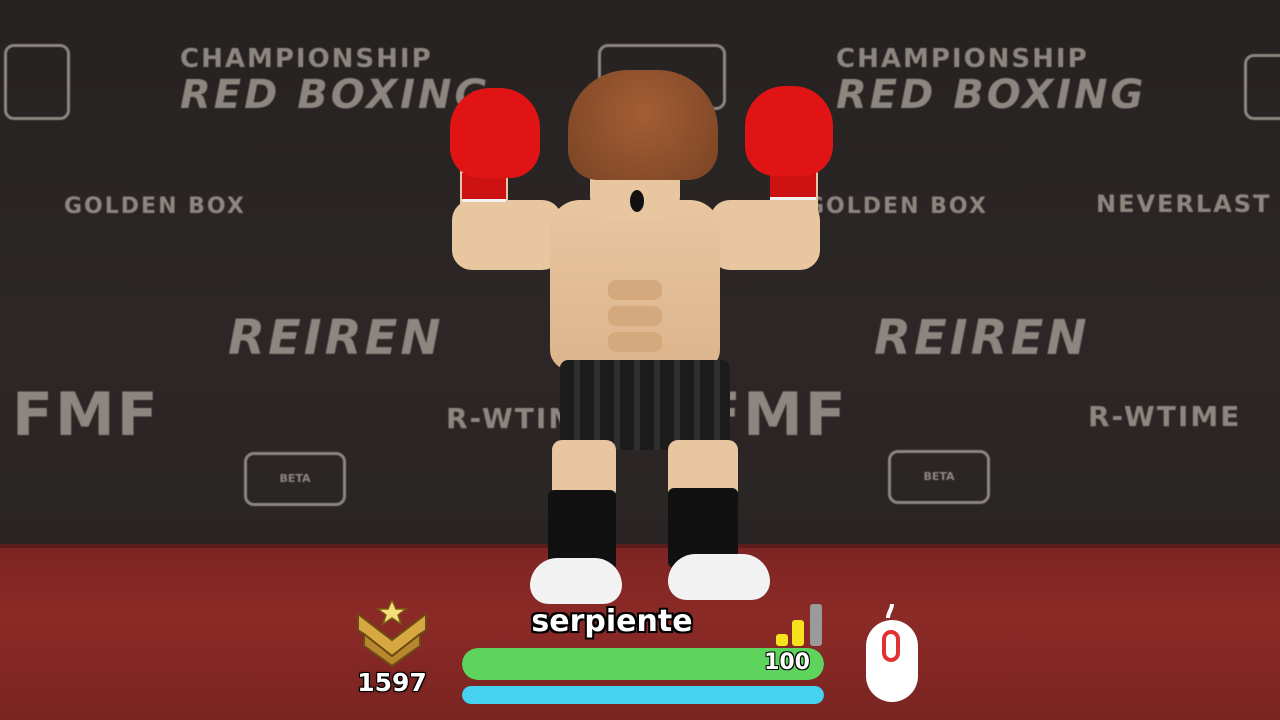 The height and width of the screenshot is (720, 1280). I want to click on stamina-bar, so click(643, 695).